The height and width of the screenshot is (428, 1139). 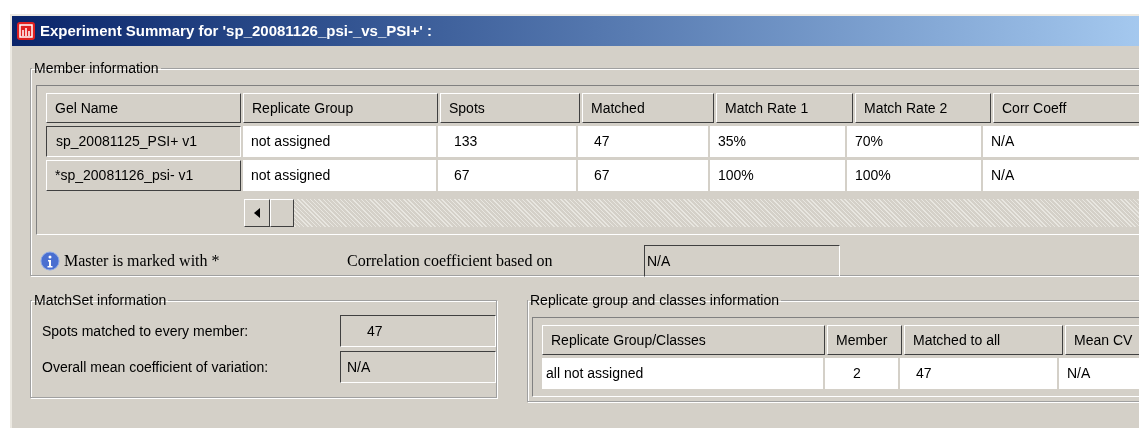 I want to click on table-cell: 133, so click(x=508, y=141).